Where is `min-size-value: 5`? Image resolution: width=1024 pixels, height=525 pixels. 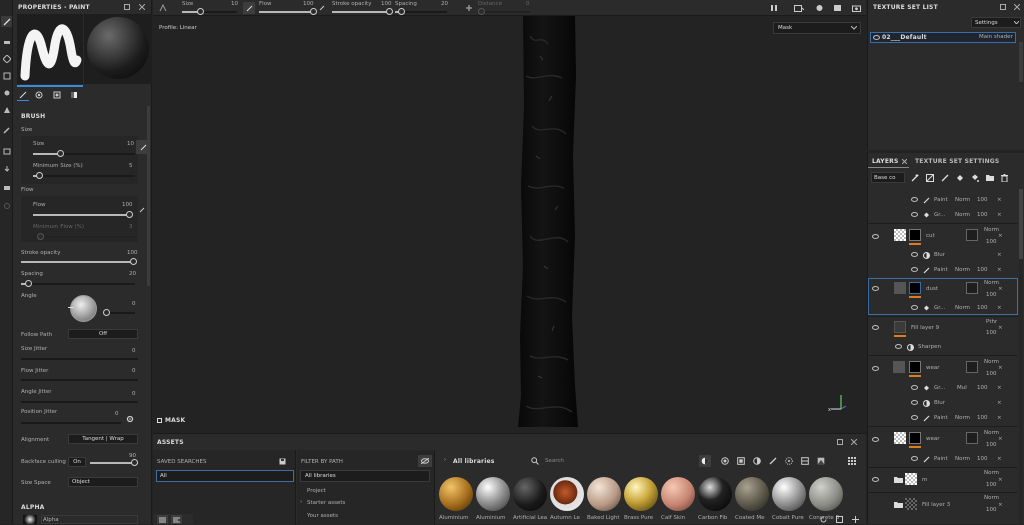 min-size-value: 5 is located at coordinates (131, 166).